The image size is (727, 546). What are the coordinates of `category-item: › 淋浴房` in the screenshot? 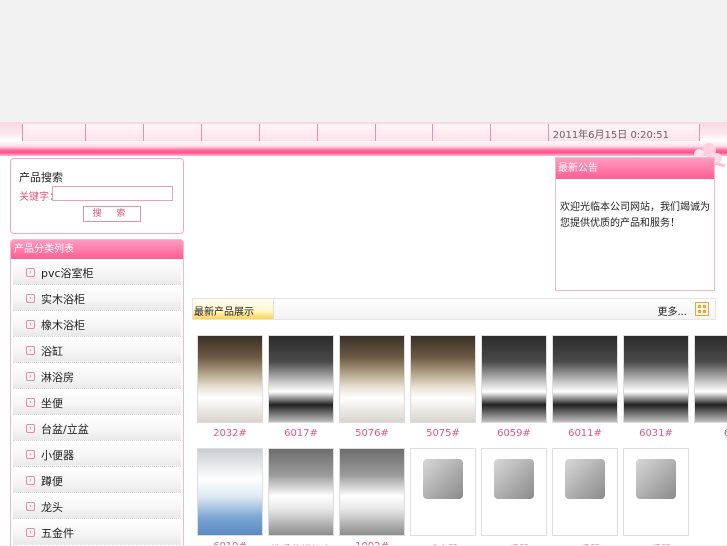 It's located at (97, 376).